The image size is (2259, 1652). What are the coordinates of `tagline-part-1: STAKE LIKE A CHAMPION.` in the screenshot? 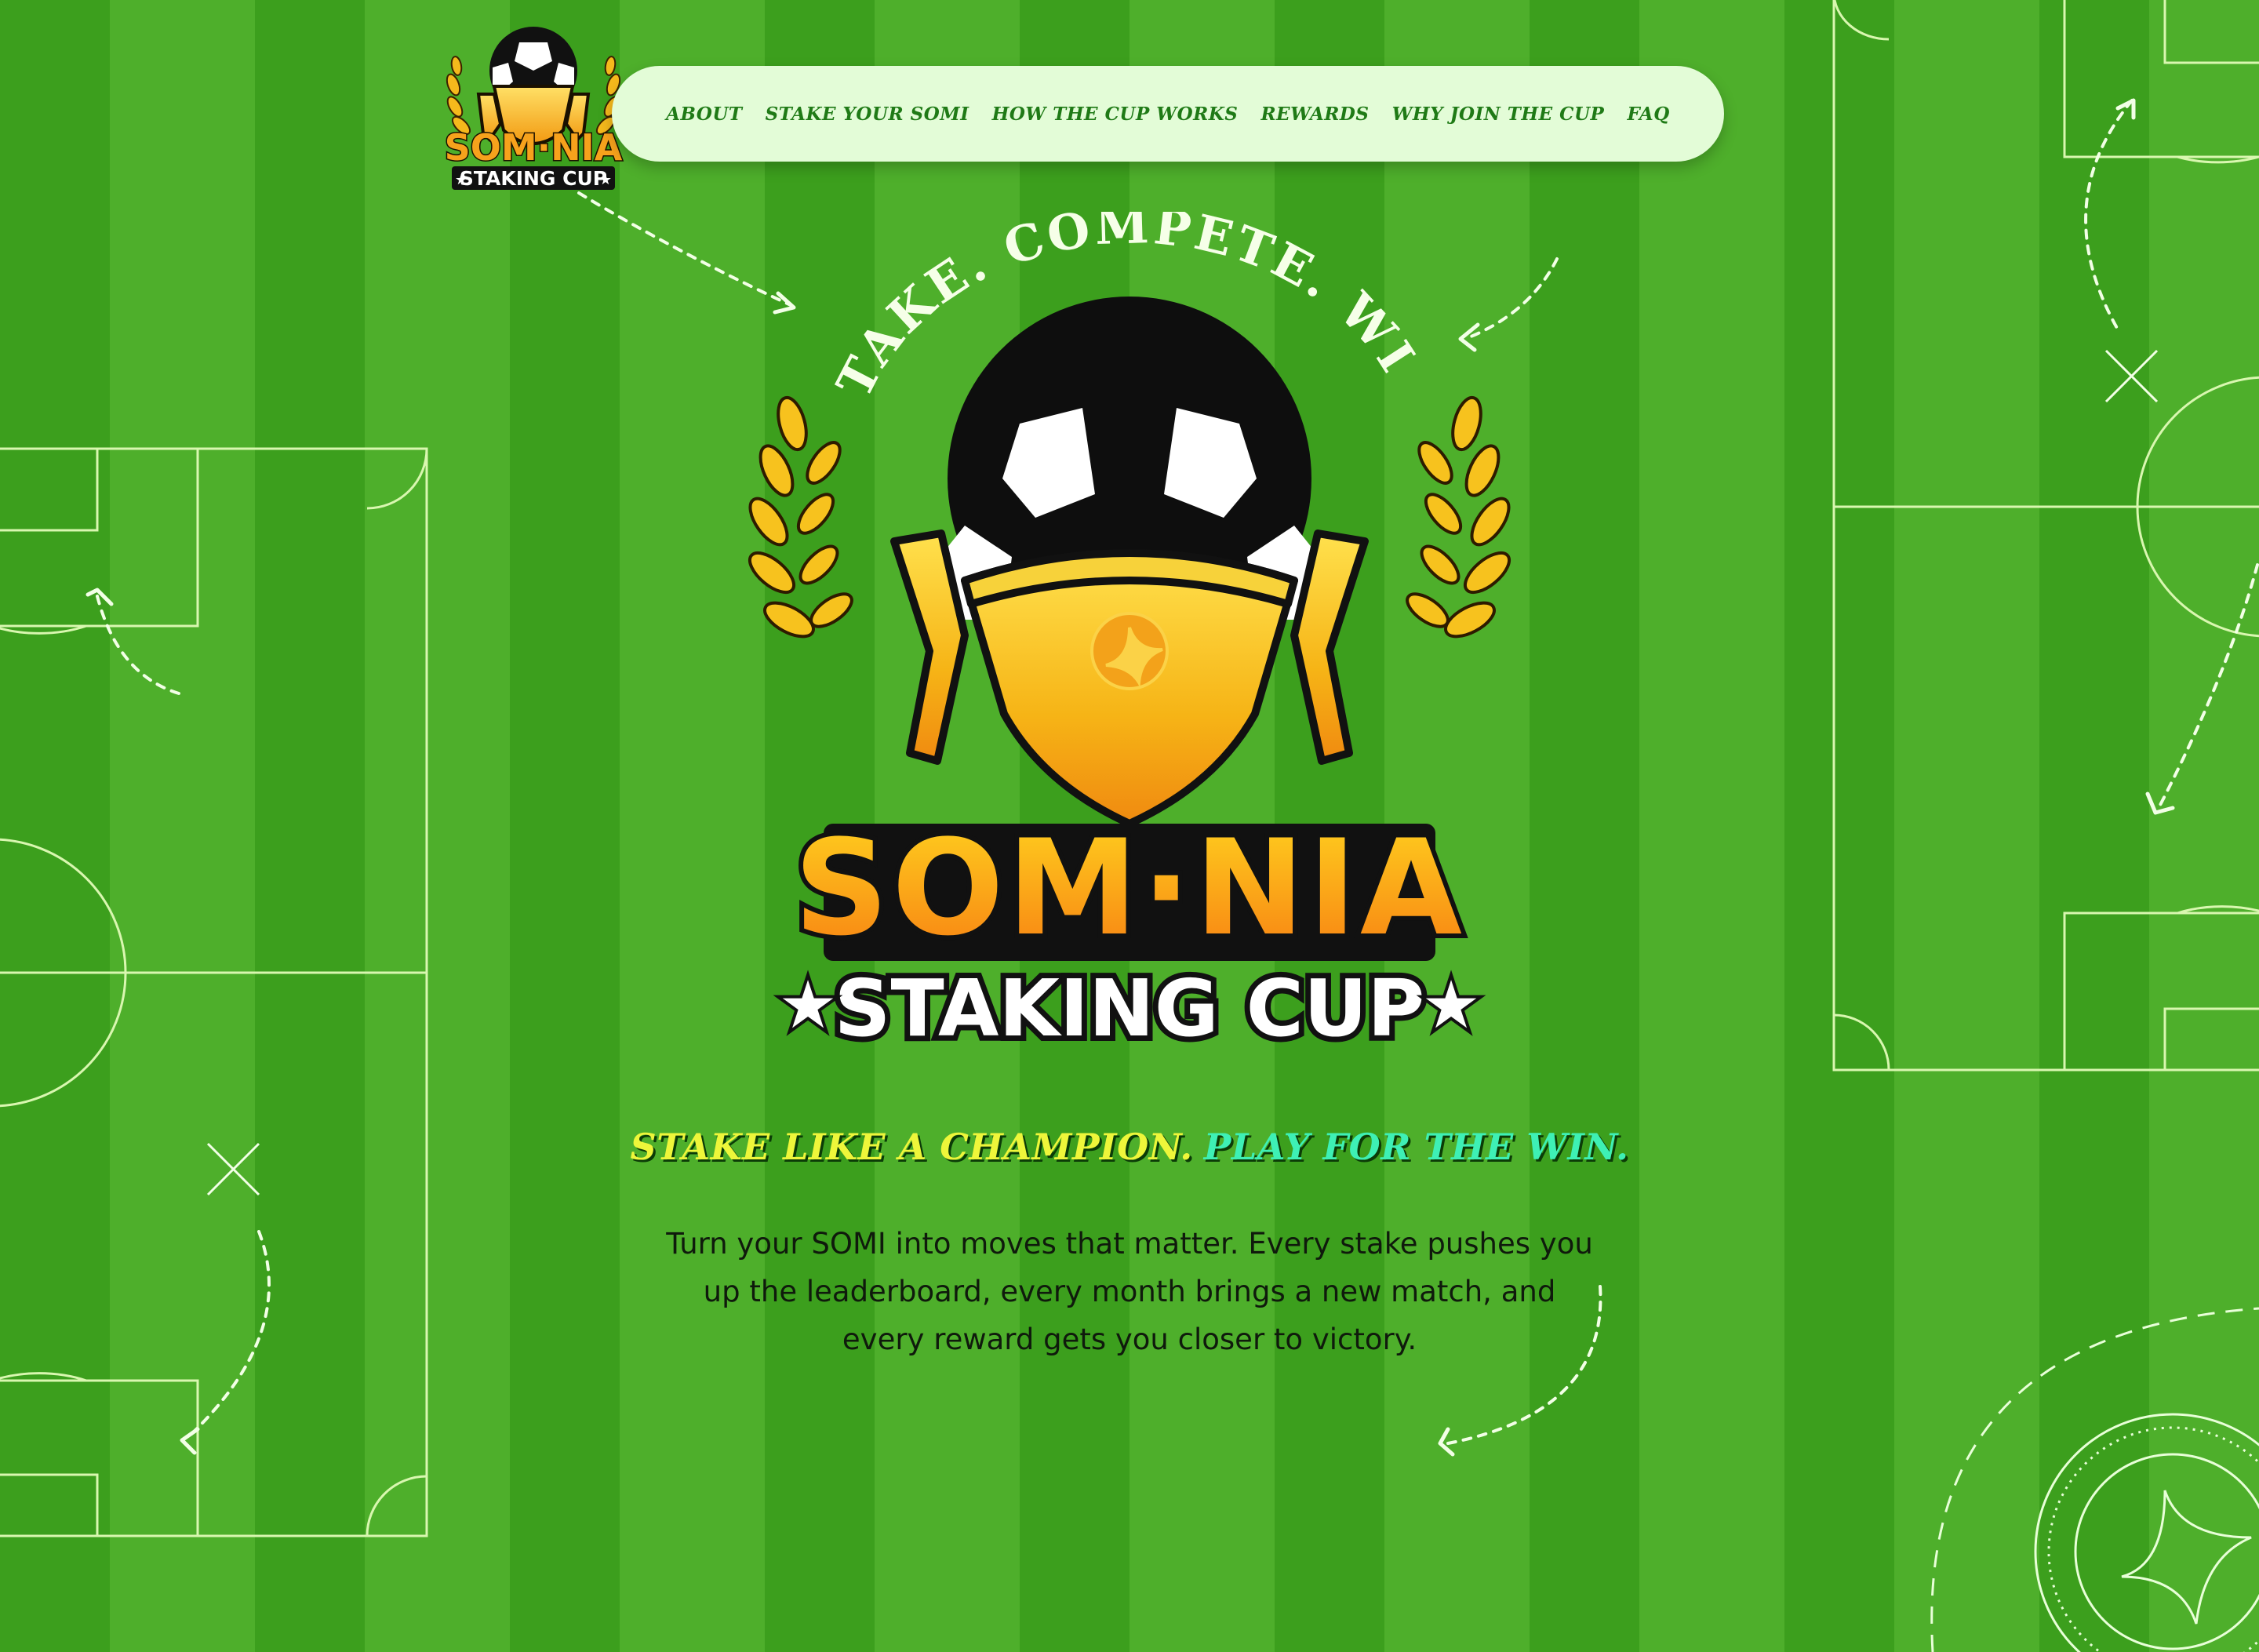 It's located at (911, 1147).